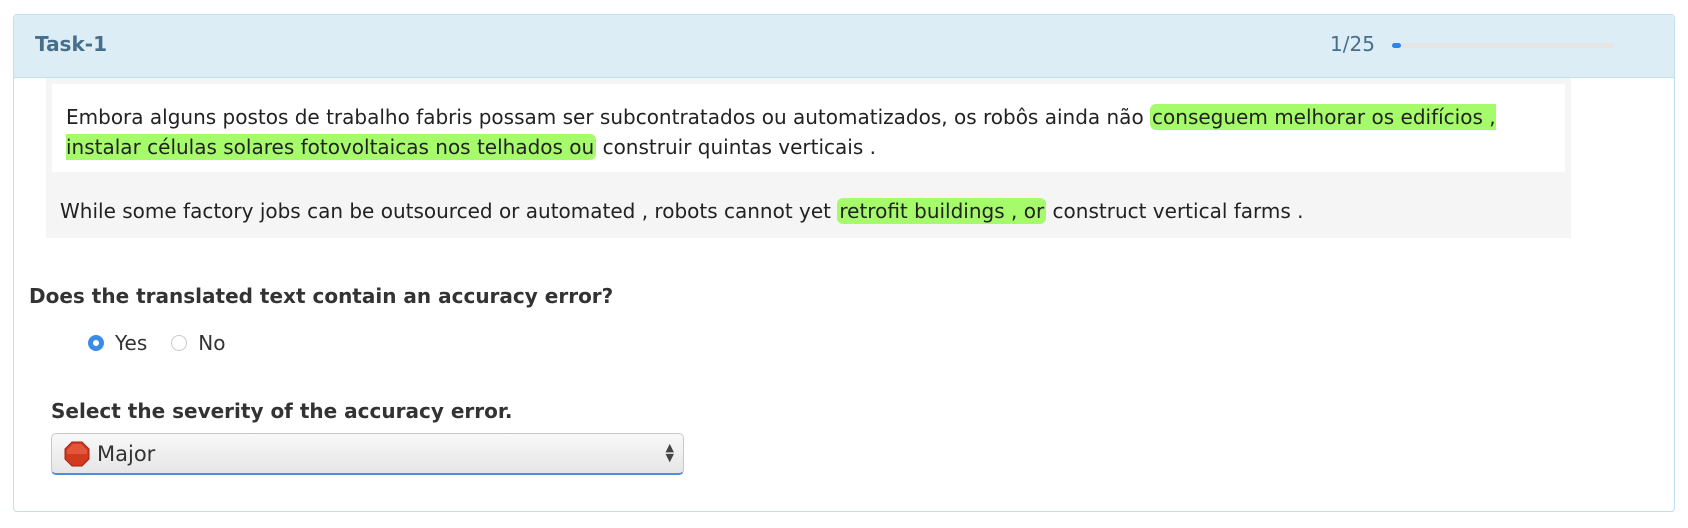  I want to click on progress-counter: 1/25, so click(1352, 44).